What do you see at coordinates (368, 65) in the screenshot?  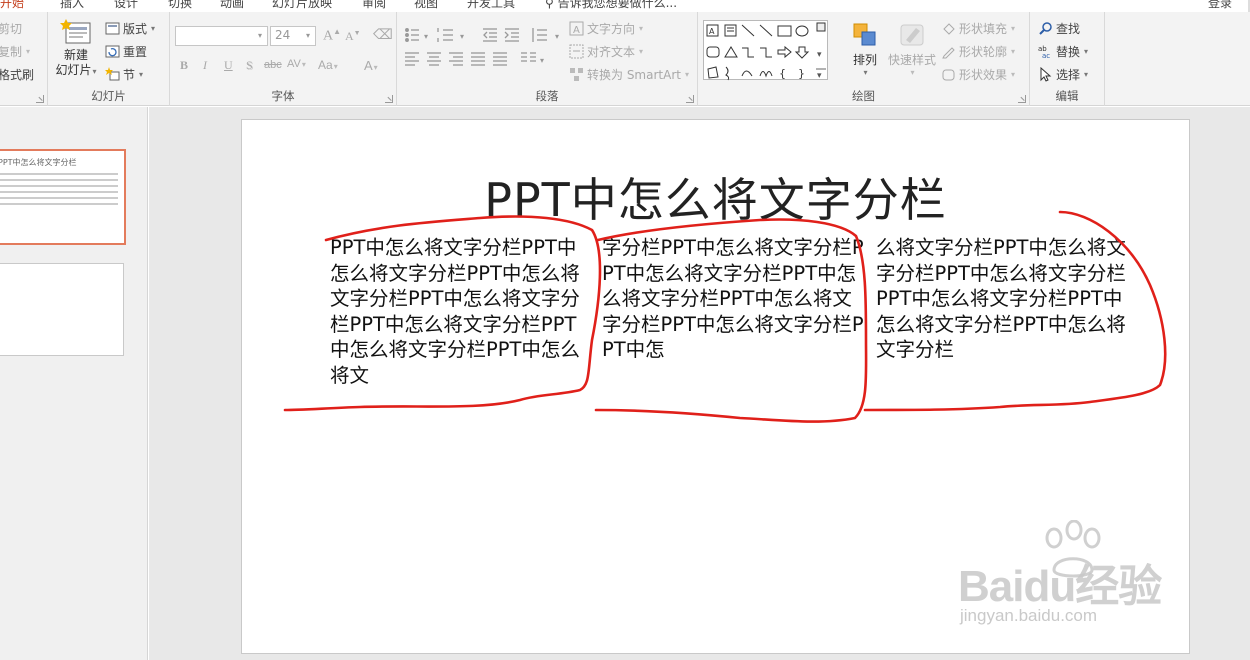 I see `font-color-label: A` at bounding box center [368, 65].